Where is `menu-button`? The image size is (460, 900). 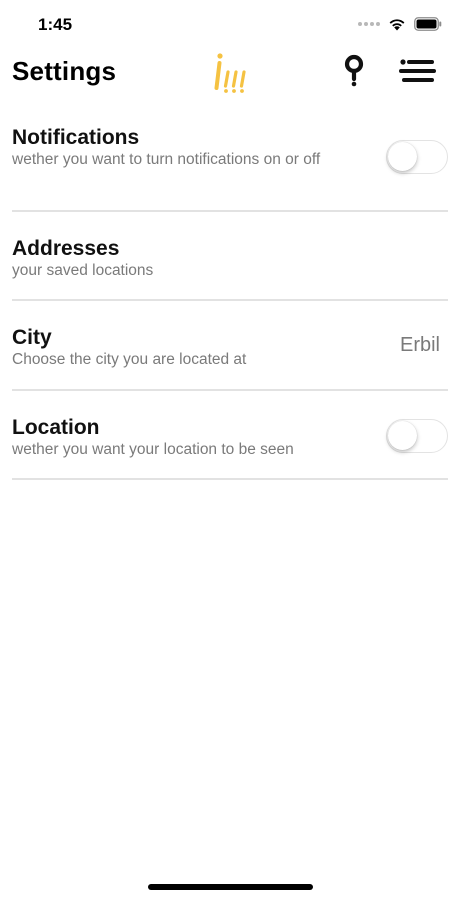
menu-button is located at coordinates (417, 72).